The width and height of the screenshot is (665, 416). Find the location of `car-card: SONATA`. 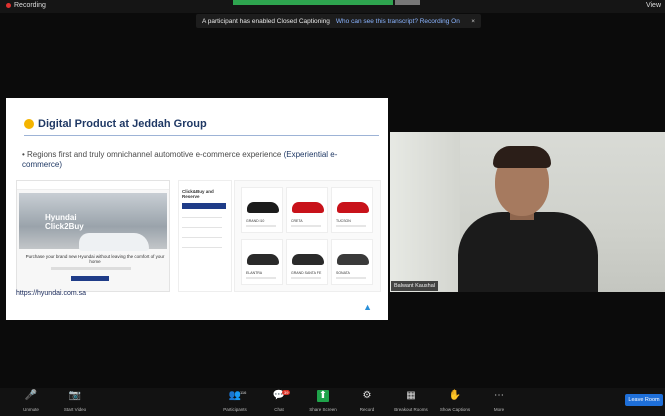

car-card: SONATA is located at coordinates (352, 262).